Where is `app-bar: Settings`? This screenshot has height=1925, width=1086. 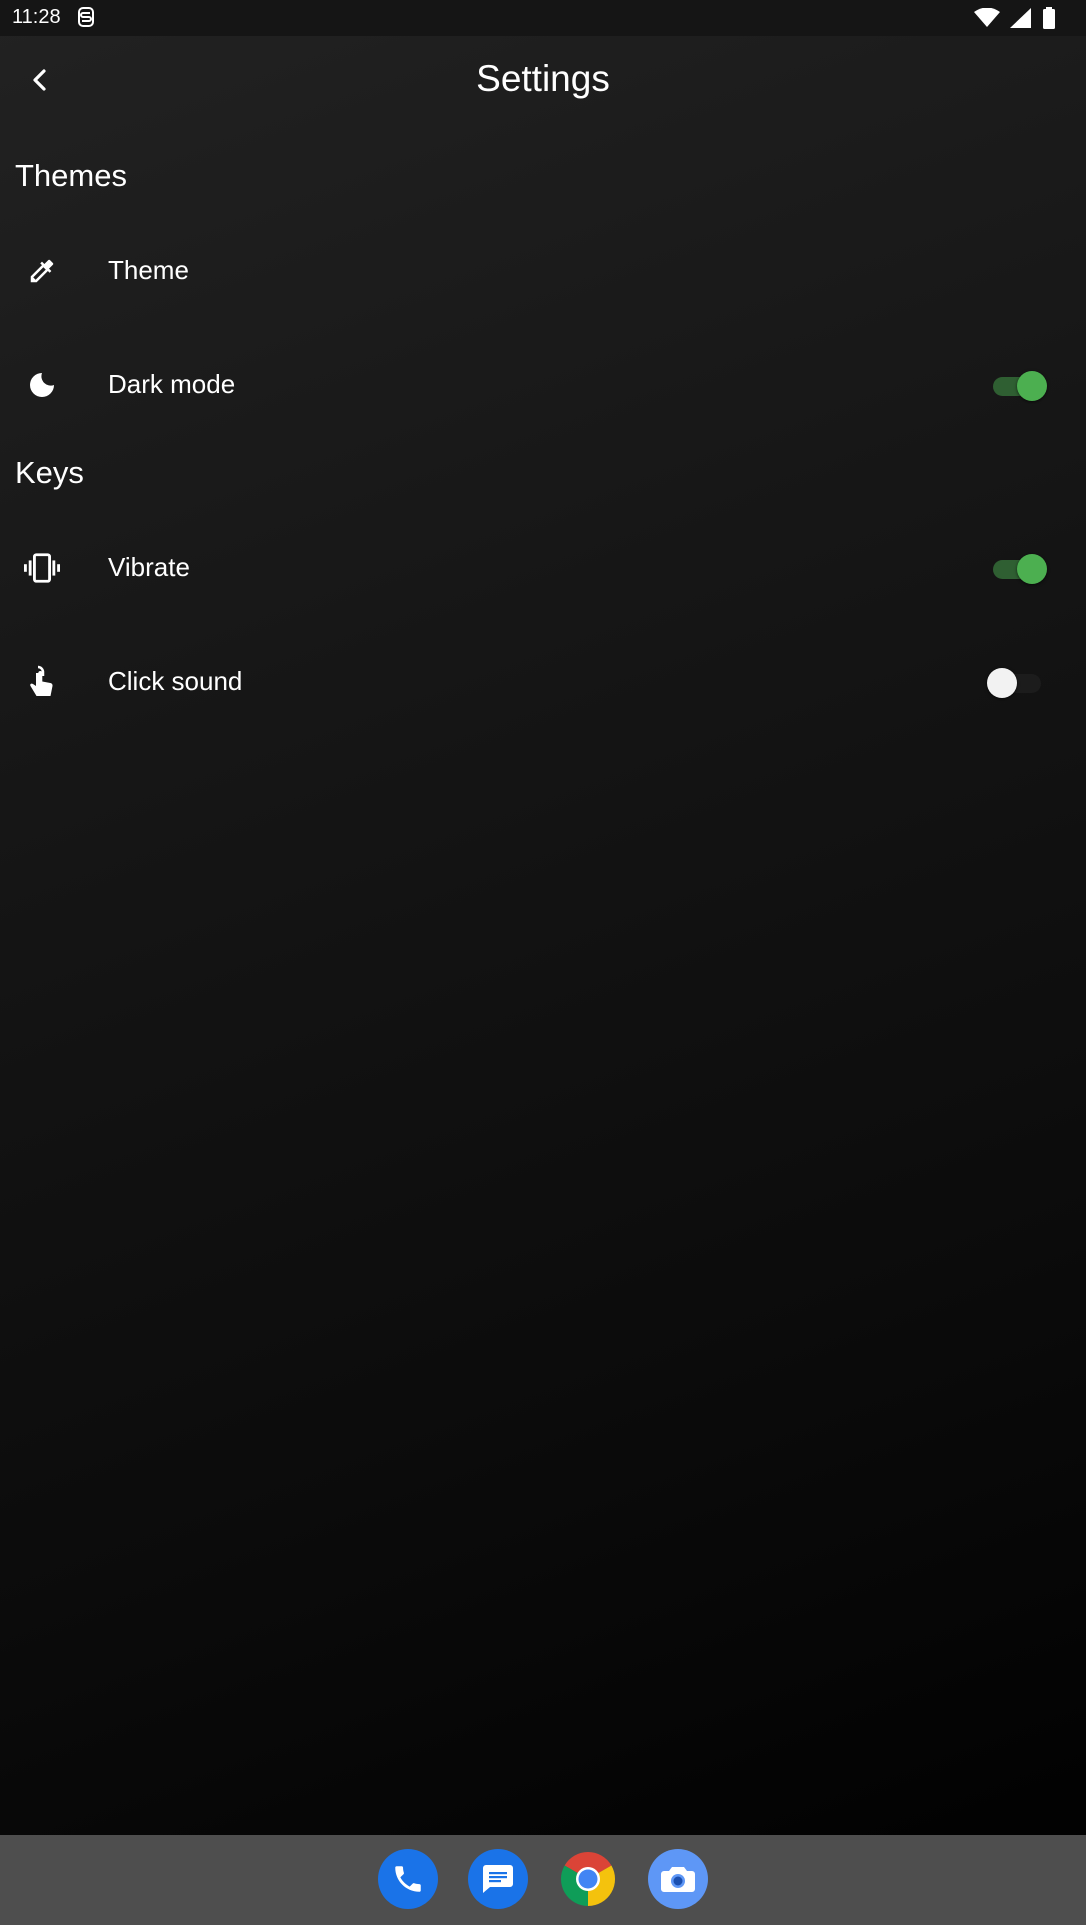
app-bar: Settings is located at coordinates (543, 82).